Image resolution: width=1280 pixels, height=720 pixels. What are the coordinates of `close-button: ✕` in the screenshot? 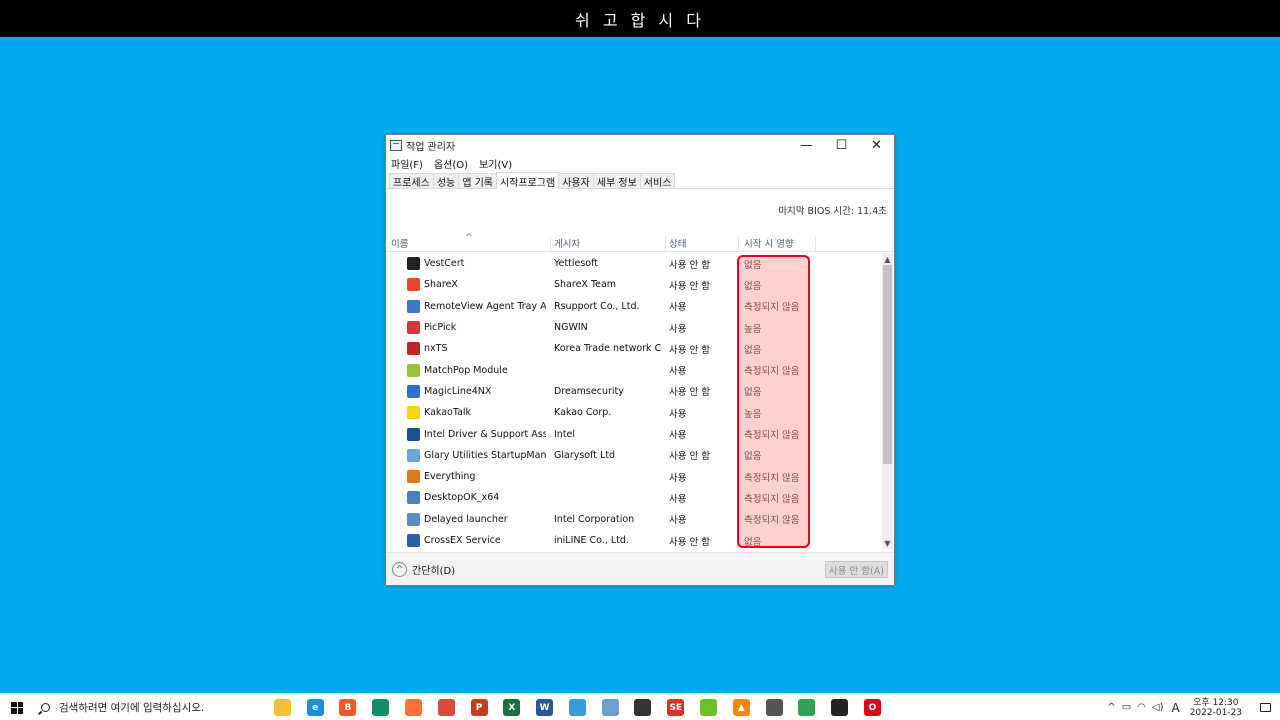 It's located at (876, 145).